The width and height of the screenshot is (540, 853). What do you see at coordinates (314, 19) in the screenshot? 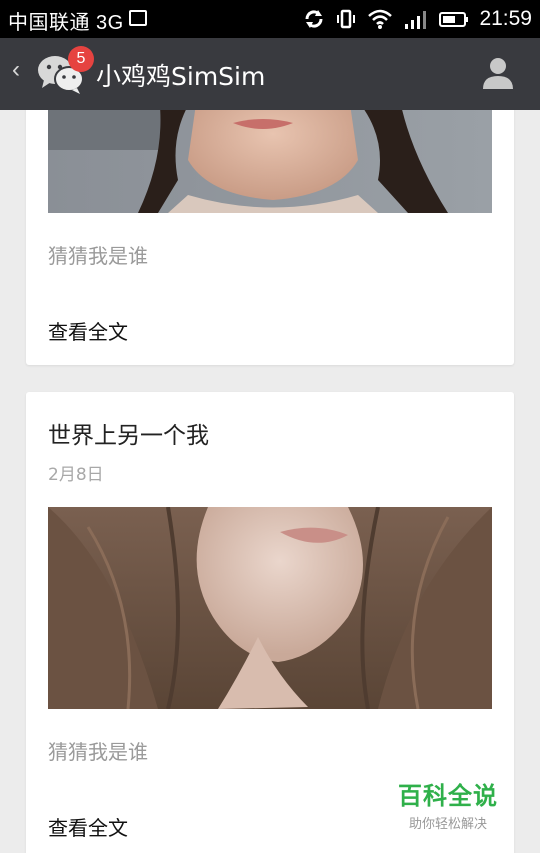
I see `sync-icon` at bounding box center [314, 19].